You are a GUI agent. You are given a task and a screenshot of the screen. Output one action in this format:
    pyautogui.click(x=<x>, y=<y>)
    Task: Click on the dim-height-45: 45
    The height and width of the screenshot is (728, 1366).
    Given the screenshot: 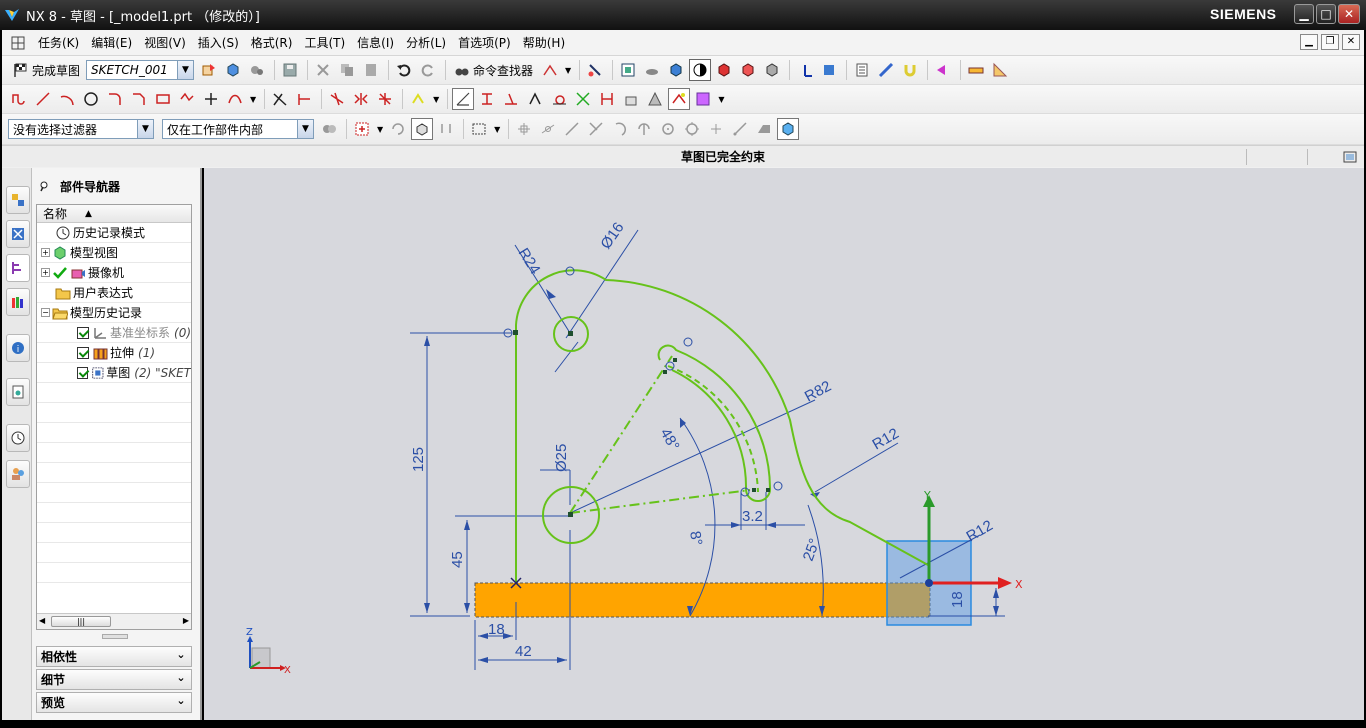 What is the action you would take?
    pyautogui.click(x=457, y=559)
    